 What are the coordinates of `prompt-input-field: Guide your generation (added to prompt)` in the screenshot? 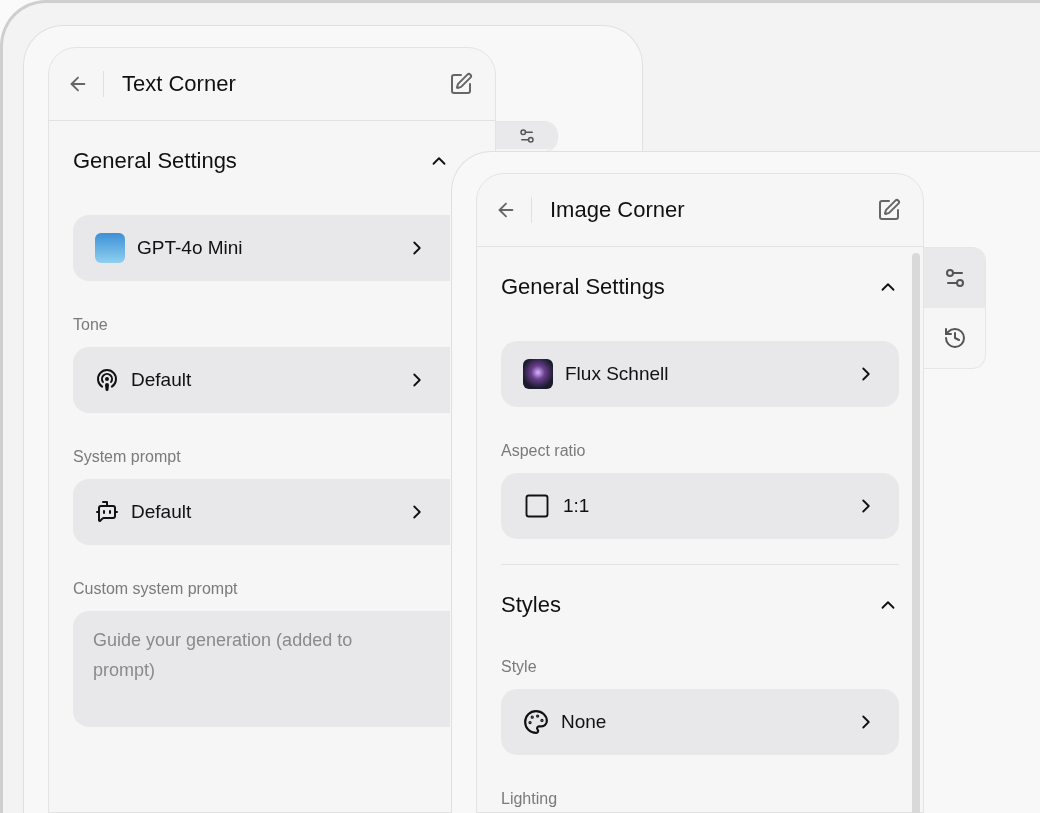 It's located at (261, 669).